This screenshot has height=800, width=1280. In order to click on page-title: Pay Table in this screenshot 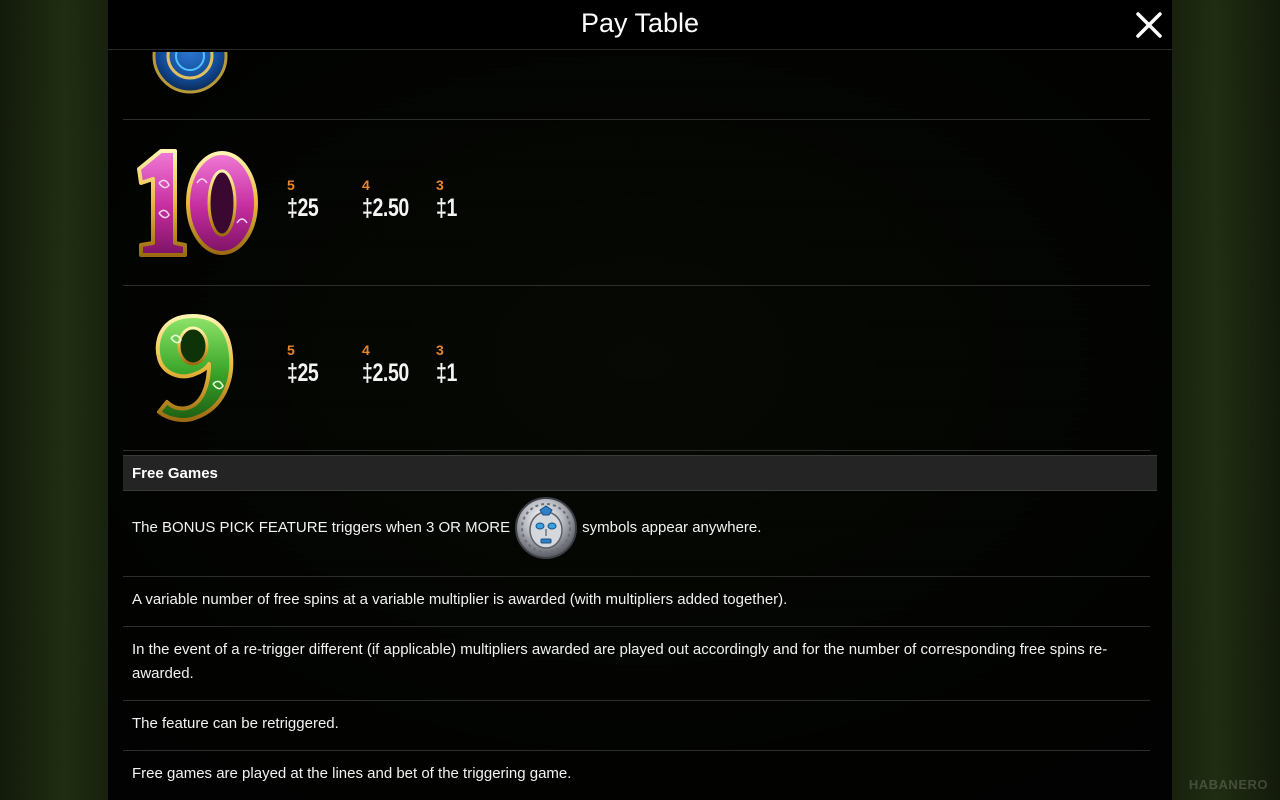, I will do `click(640, 23)`.